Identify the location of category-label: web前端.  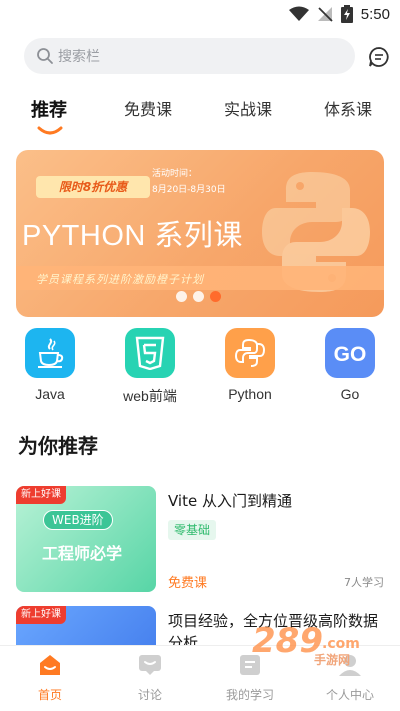
(150, 396).